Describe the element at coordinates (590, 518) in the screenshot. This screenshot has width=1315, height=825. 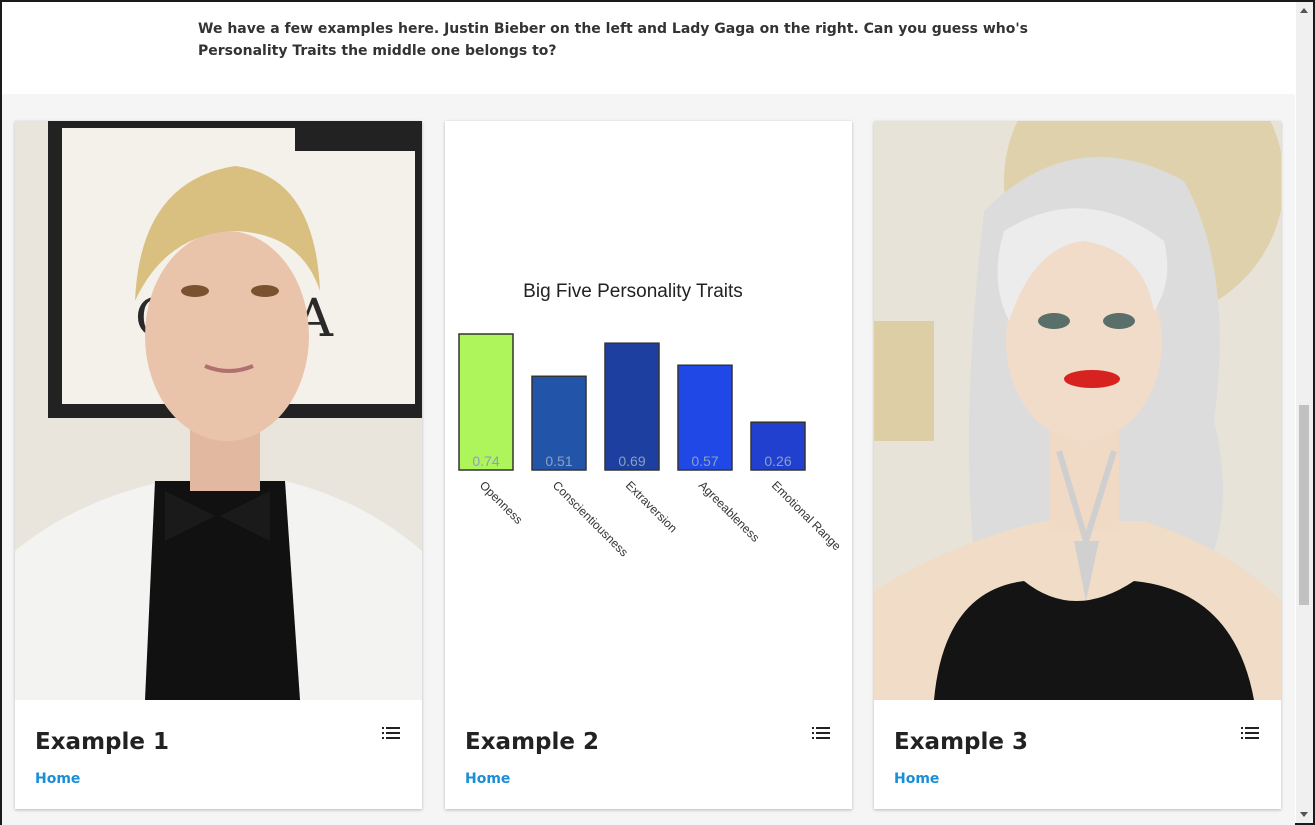
I see `chart-category-label: Conscientiousness` at that location.